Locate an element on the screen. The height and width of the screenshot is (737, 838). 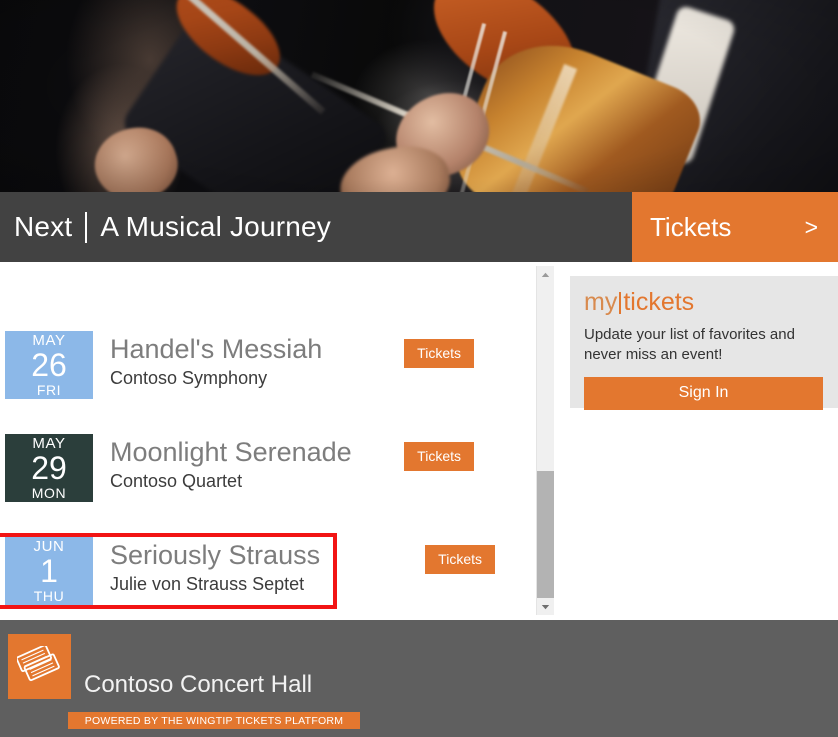
featured-event-name: A Musical Journey is located at coordinates (215, 226).